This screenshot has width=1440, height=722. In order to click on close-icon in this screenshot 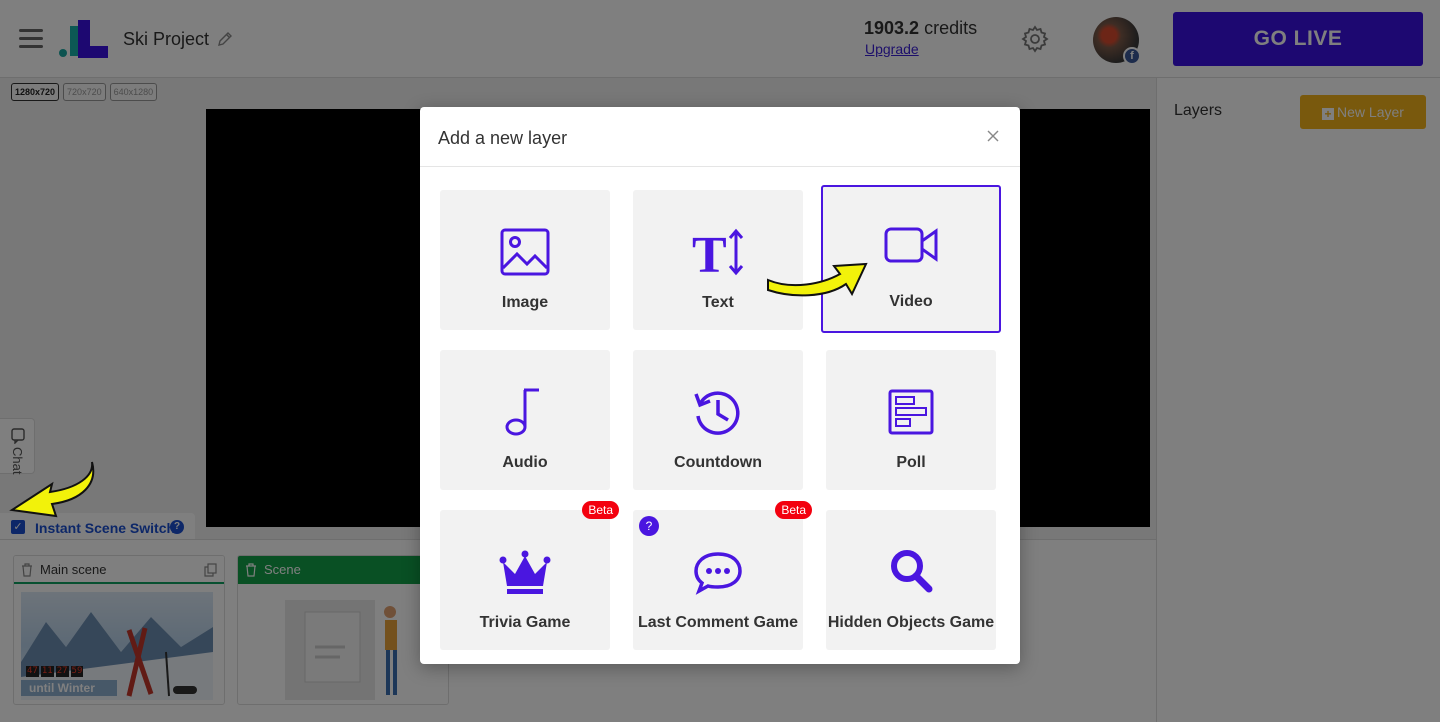, I will do `click(993, 136)`.